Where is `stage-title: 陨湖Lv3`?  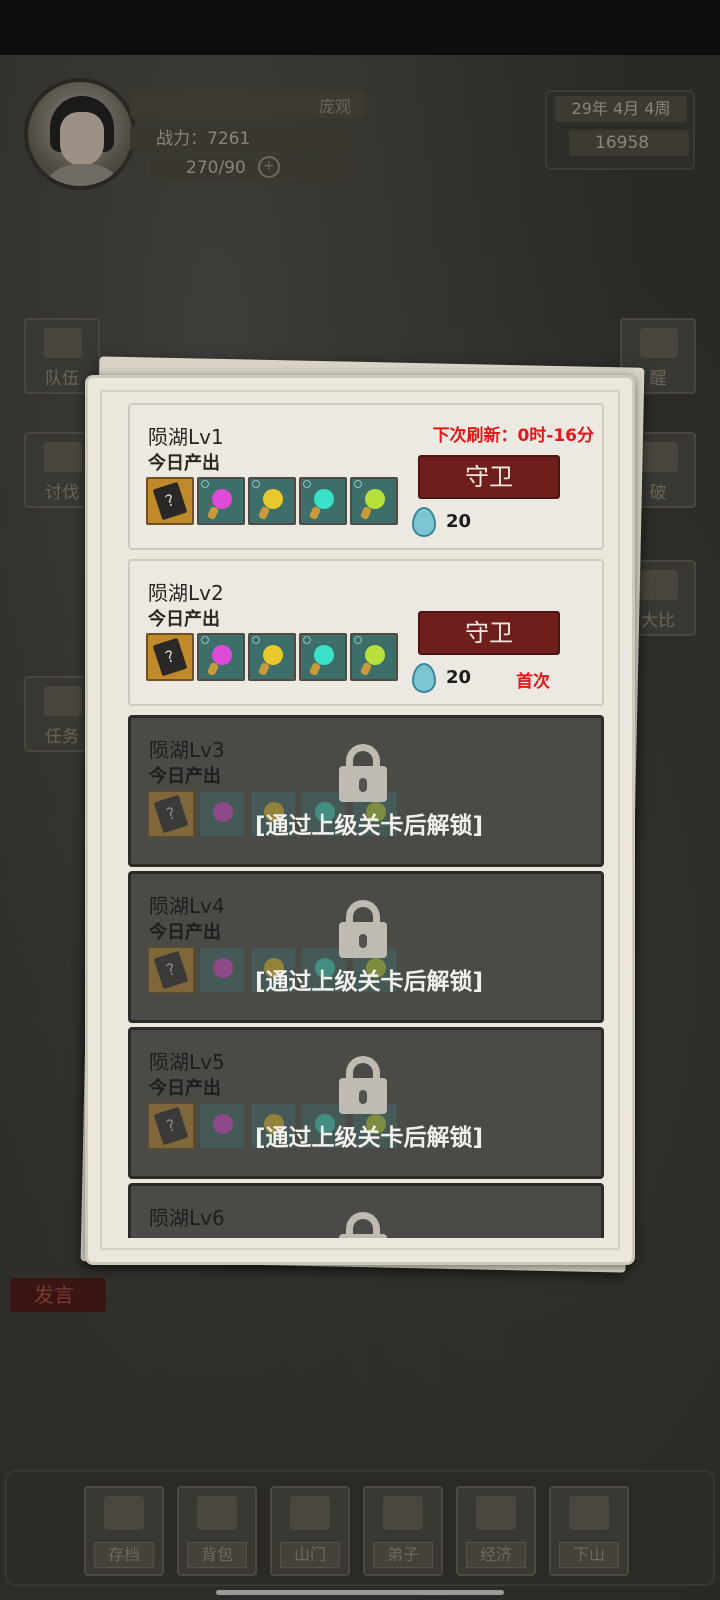 stage-title: 陨湖Lv3 is located at coordinates (187, 750).